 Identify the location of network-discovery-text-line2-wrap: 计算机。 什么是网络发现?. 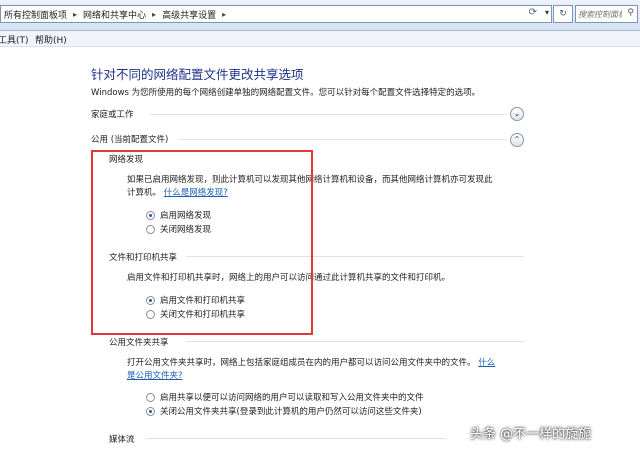
(327, 193).